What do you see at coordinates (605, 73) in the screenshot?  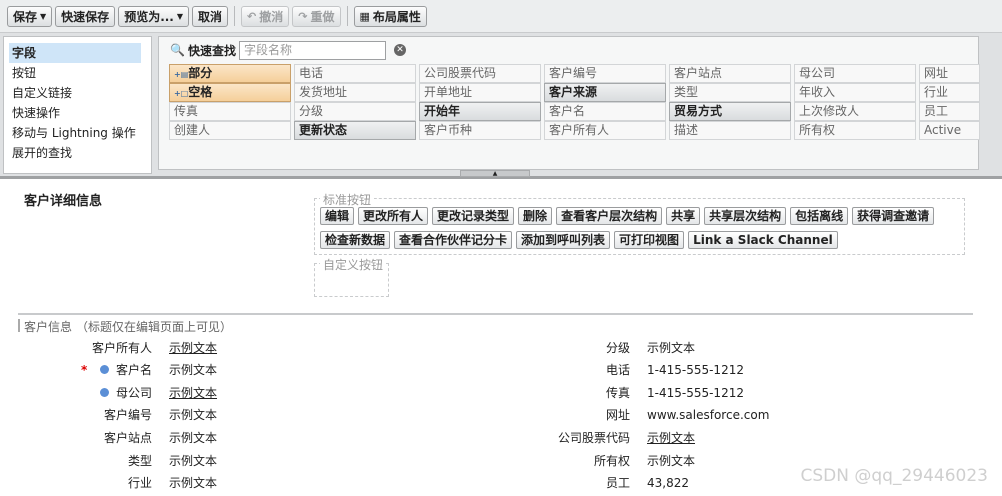 I see `palette-field: 客户编号` at bounding box center [605, 73].